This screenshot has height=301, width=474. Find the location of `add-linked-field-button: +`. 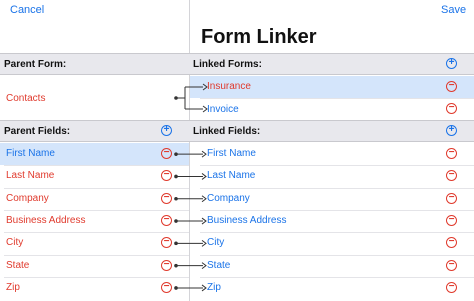

add-linked-field-button: + is located at coordinates (451, 130).